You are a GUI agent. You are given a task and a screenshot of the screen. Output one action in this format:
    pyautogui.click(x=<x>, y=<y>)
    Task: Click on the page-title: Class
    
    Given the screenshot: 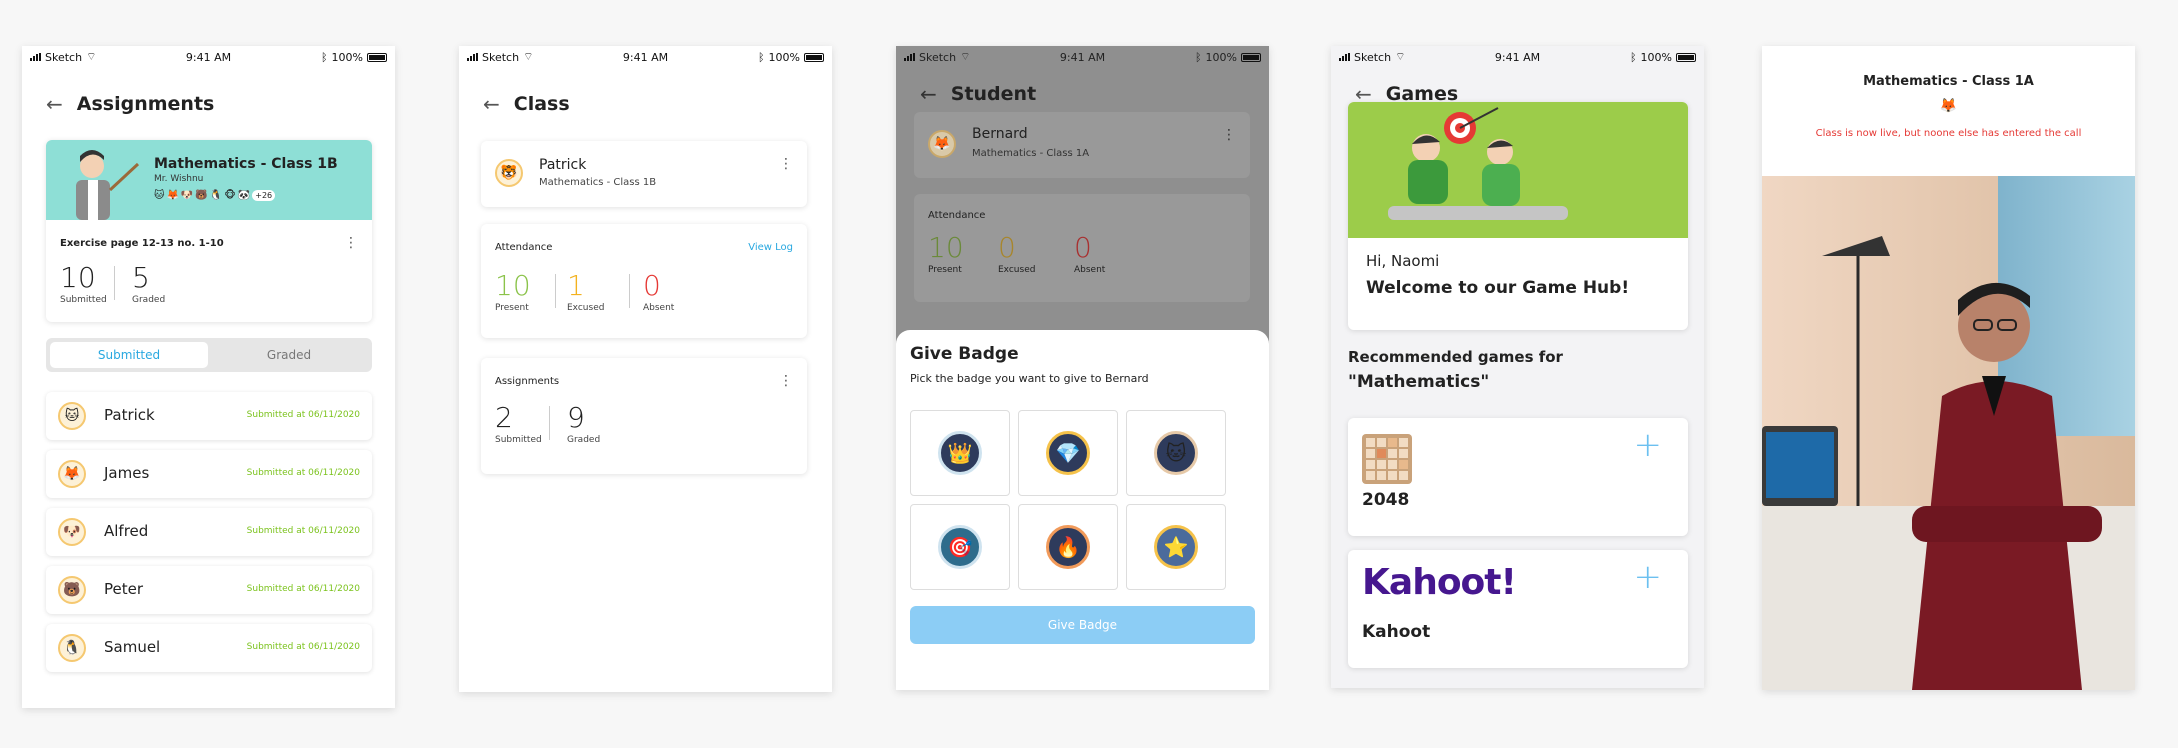 What is the action you would take?
    pyautogui.click(x=541, y=104)
    